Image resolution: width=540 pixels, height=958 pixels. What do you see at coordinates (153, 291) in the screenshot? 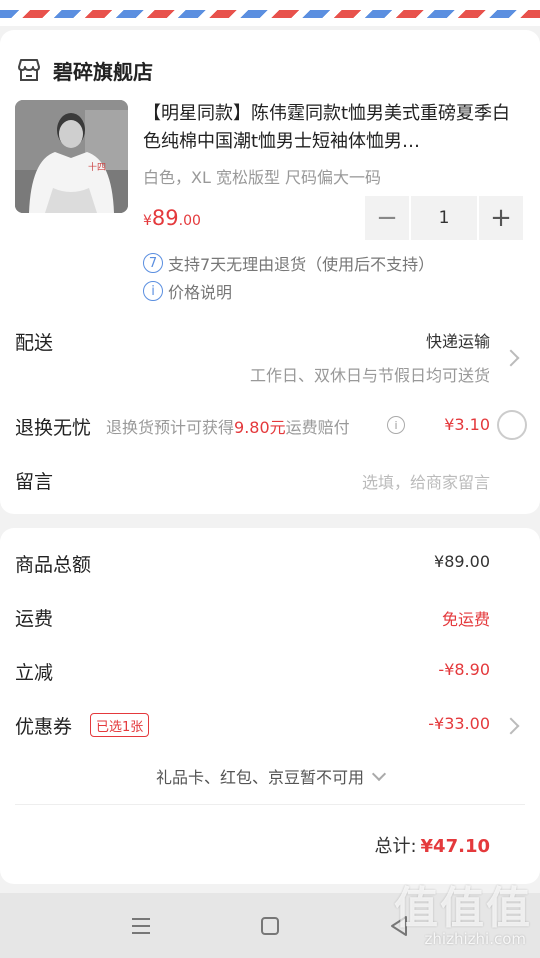
I see `info-icon: i` at bounding box center [153, 291].